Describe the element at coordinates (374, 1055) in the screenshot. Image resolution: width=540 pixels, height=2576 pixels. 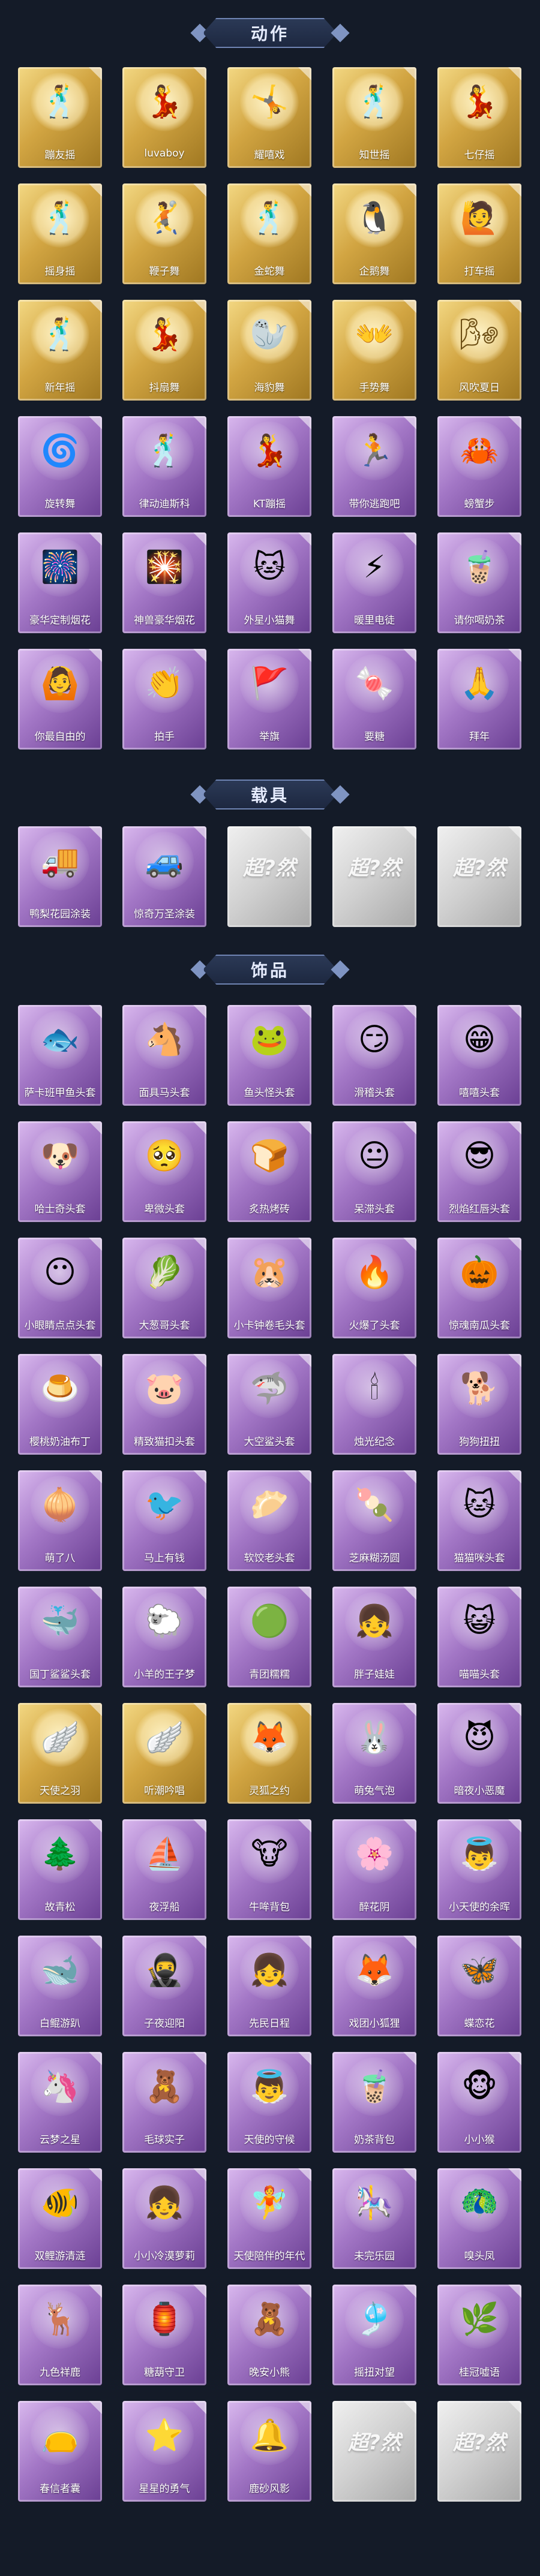
I see `item-tile: 😏 滑稽头套` at that location.